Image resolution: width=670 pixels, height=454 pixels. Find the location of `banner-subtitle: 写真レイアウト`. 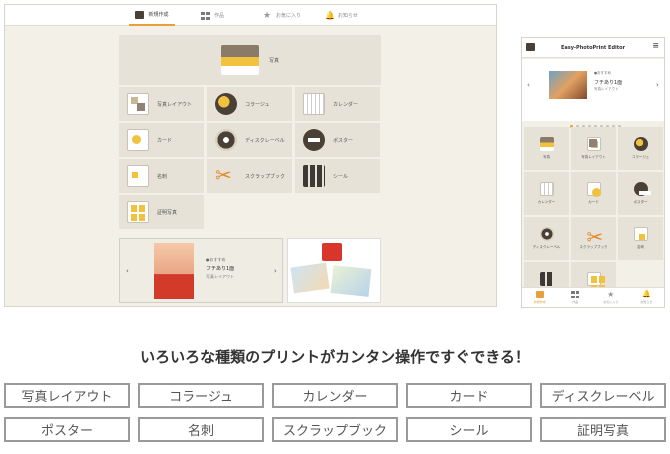

banner-subtitle: 写真レイアウト is located at coordinates (606, 89).